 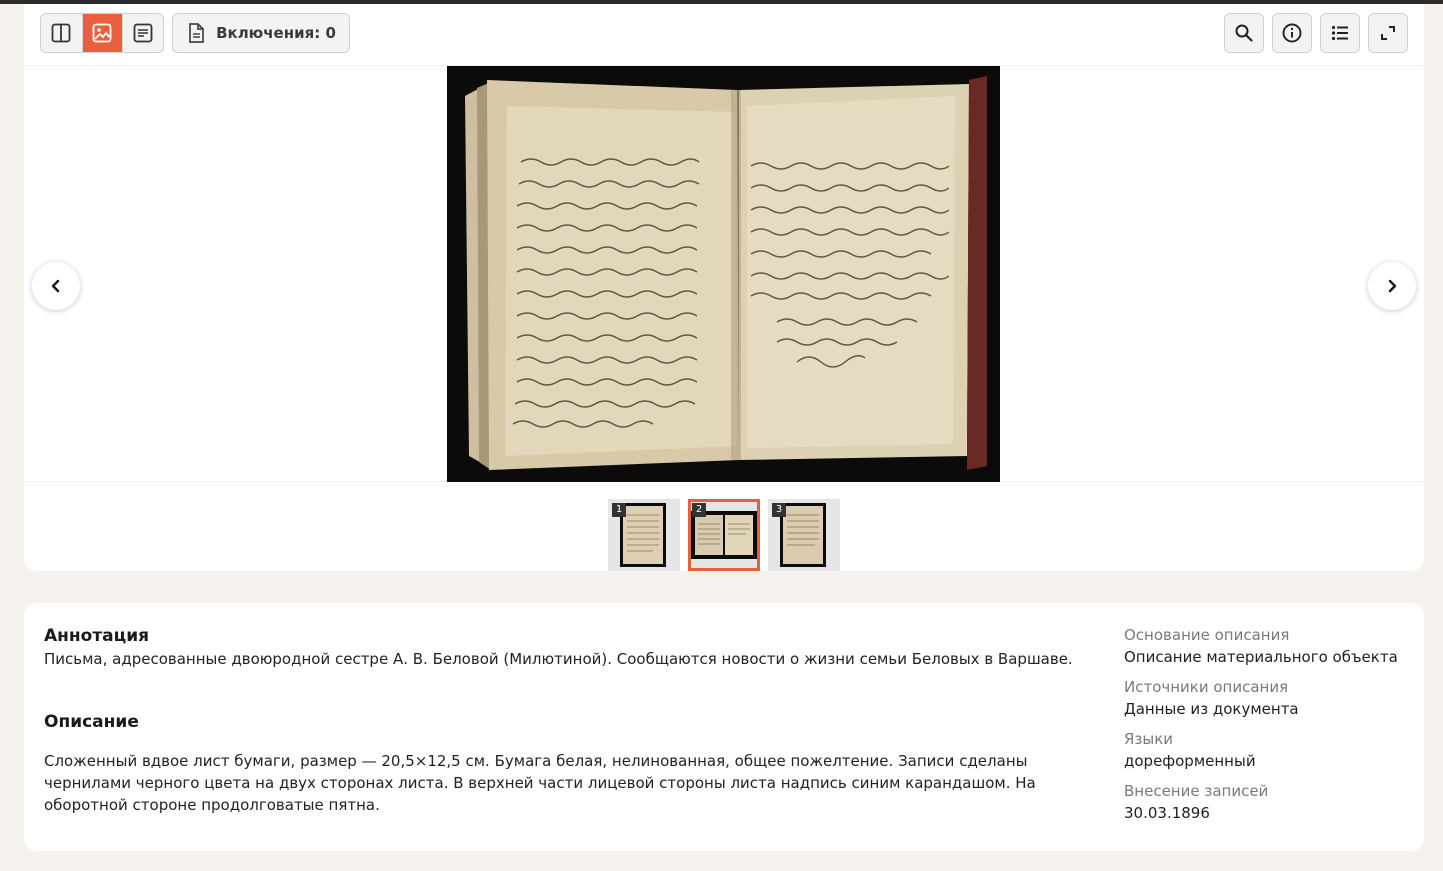 I want to click on view-mode-switch, so click(x=102, y=33).